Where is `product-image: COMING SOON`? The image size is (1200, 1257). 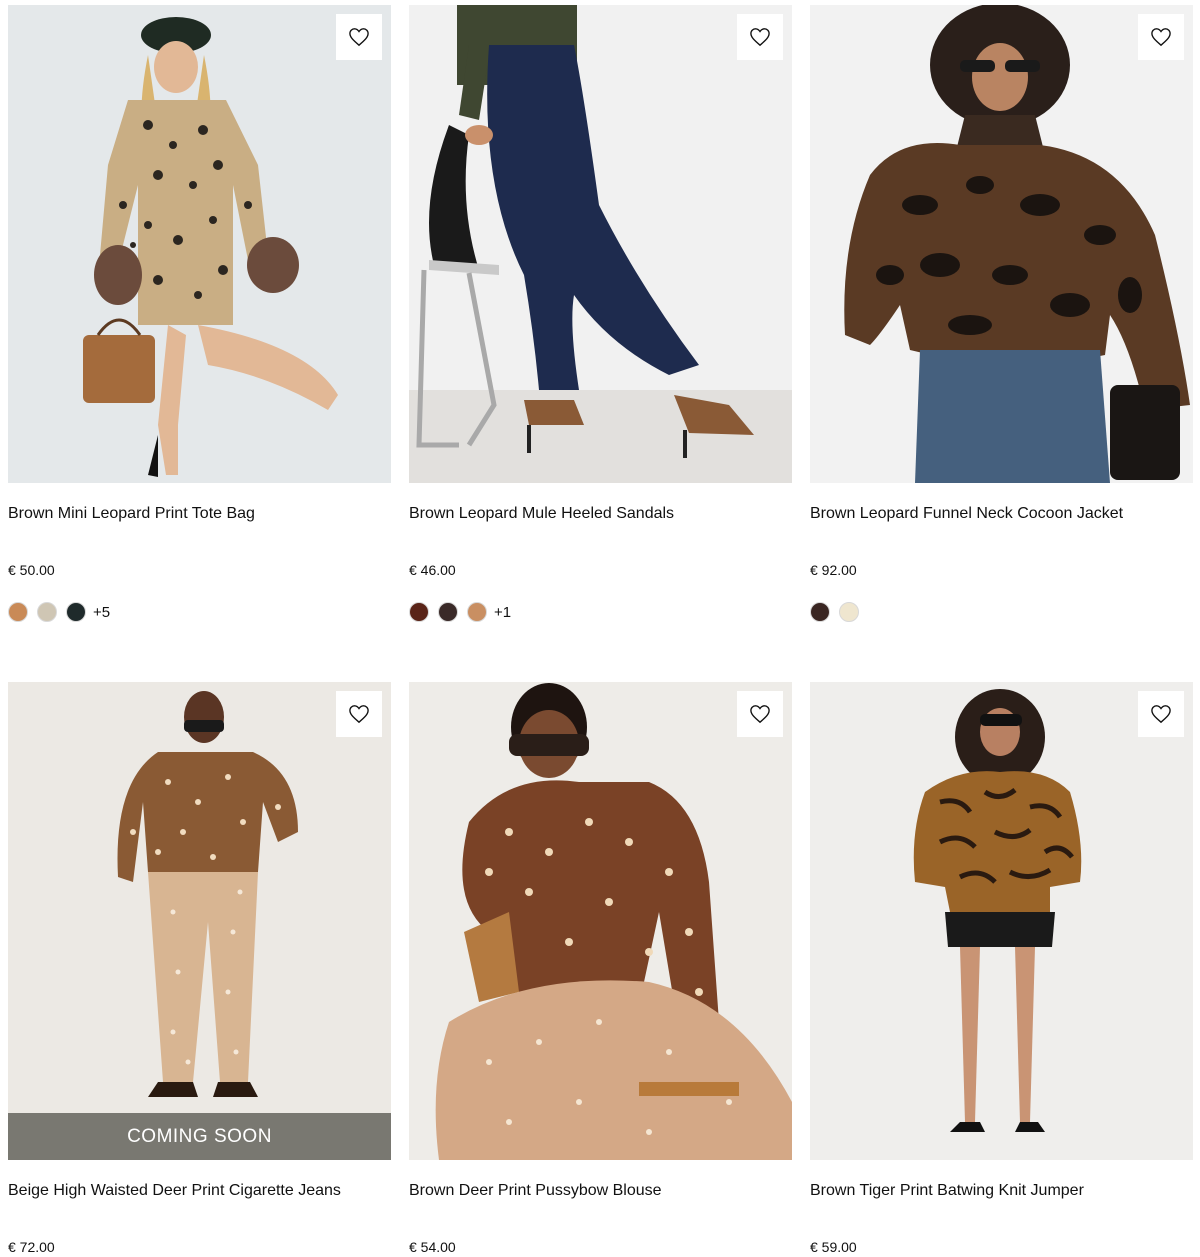
product-image: COMING SOON is located at coordinates (199, 921).